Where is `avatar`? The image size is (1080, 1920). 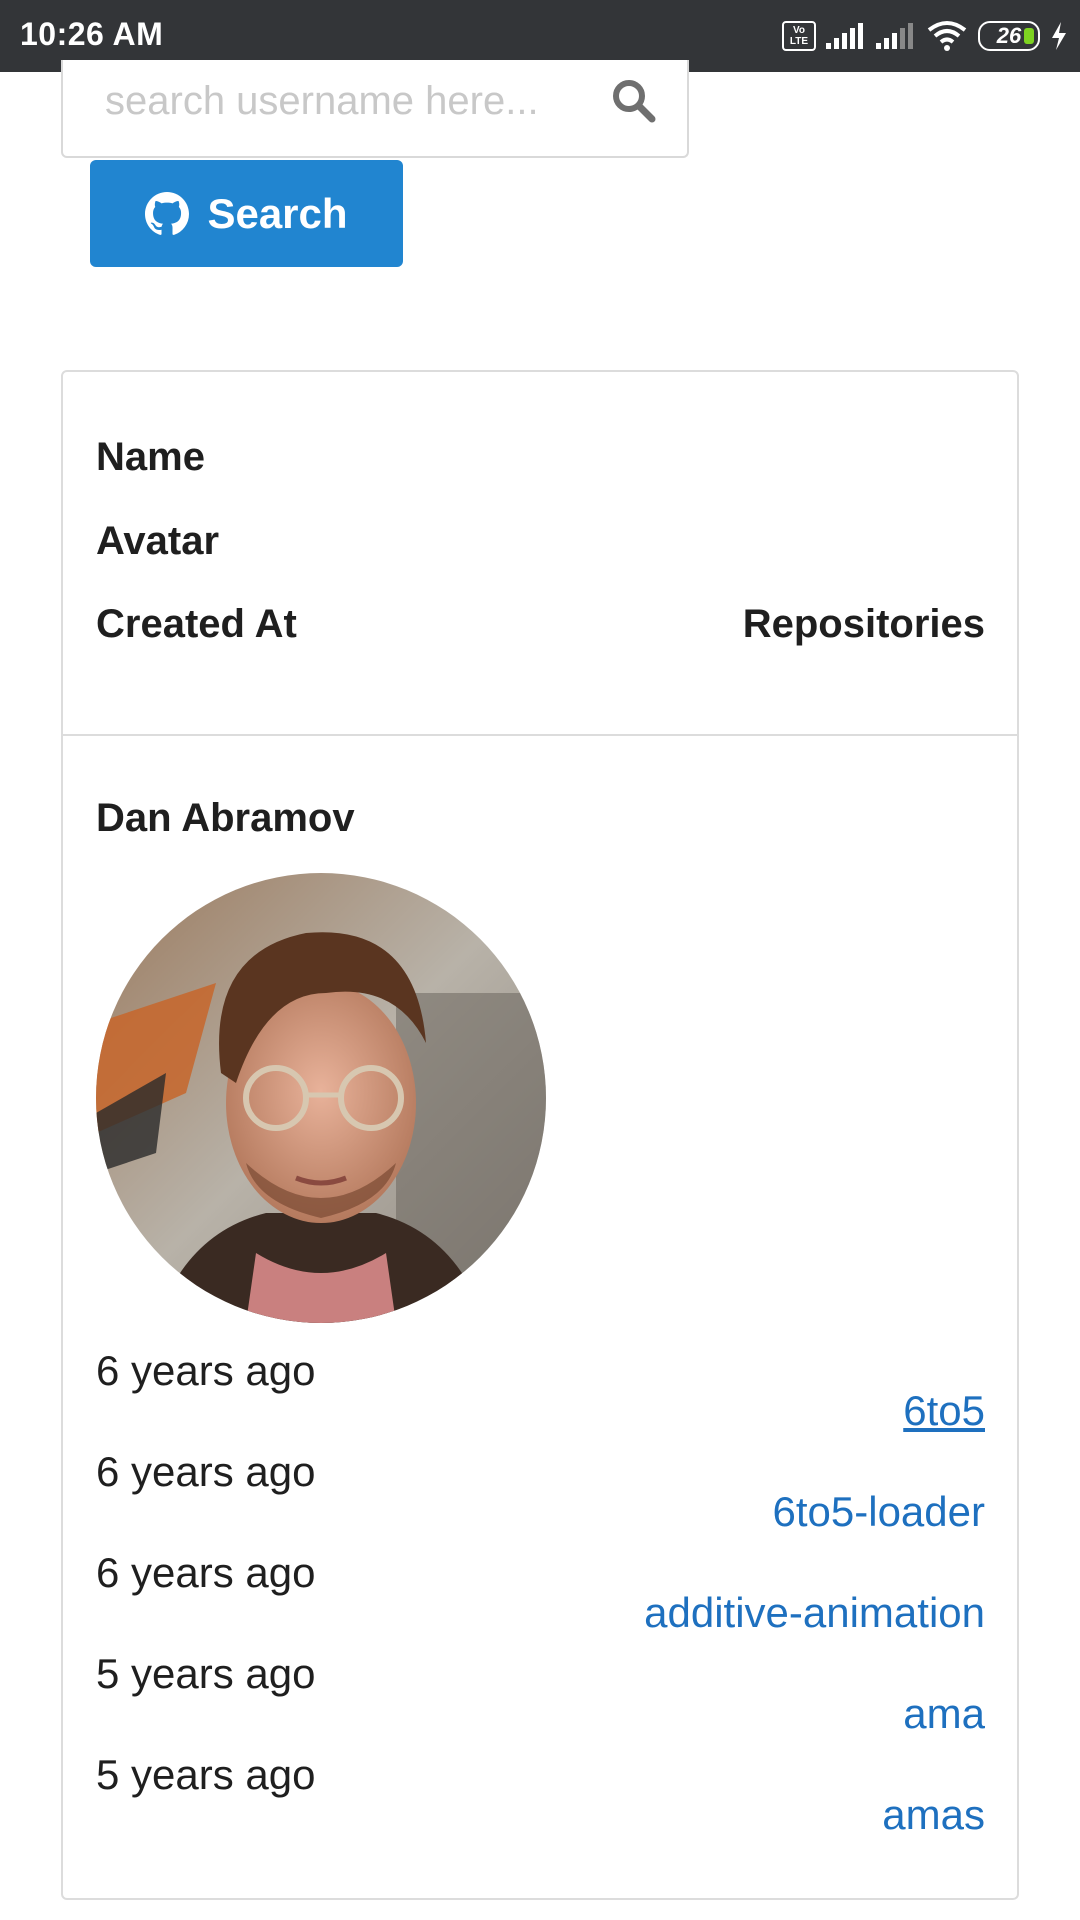 avatar is located at coordinates (321, 1098).